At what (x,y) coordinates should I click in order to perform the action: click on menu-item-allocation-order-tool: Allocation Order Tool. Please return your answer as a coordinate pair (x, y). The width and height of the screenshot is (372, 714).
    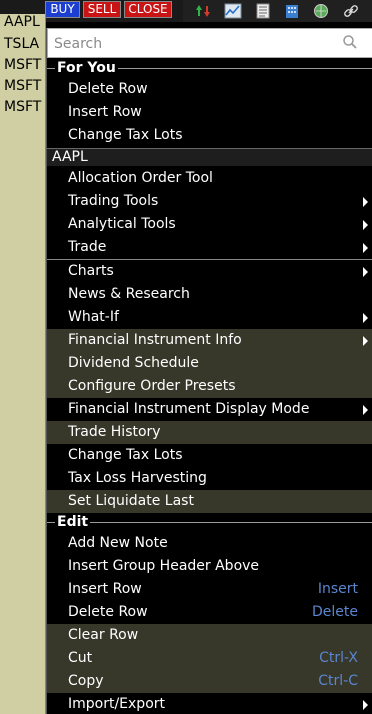
    Looking at the image, I should click on (209, 178).